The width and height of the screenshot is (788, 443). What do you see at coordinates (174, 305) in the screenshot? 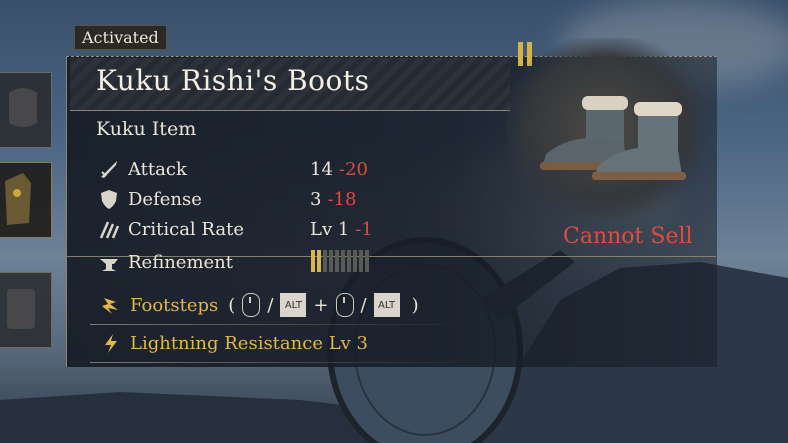
I see `effect-label: Footsteps` at bounding box center [174, 305].